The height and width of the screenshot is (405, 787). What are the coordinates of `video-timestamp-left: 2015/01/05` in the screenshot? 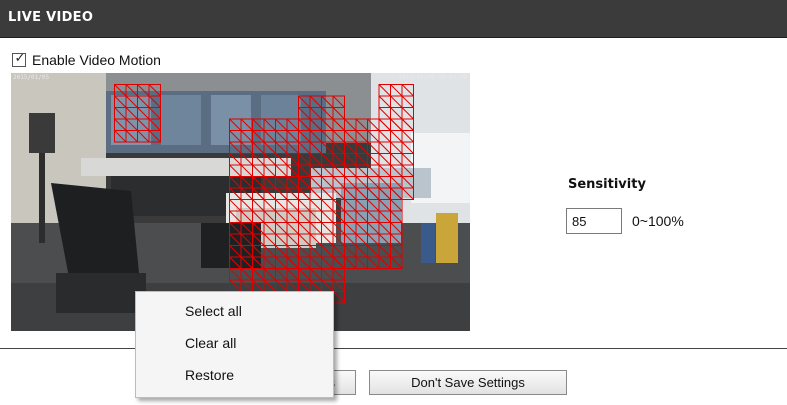 It's located at (31, 77).